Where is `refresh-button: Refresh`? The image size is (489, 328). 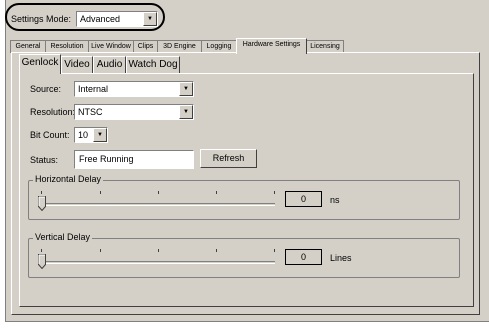 refresh-button: Refresh is located at coordinates (228, 158).